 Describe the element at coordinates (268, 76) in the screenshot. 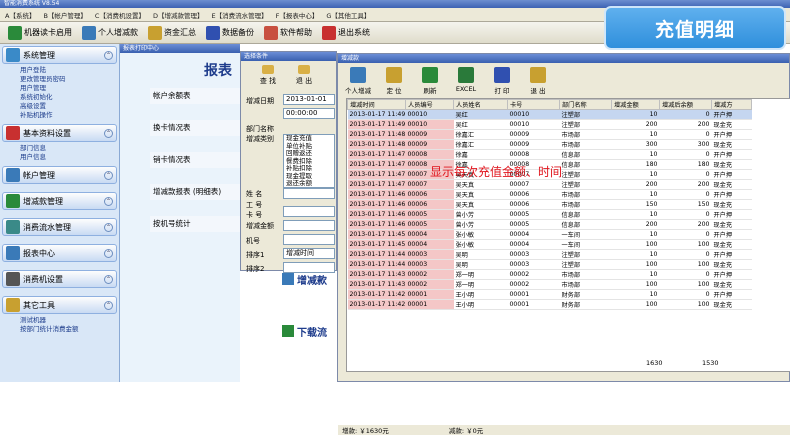

I see `search-button: 查 找` at that location.